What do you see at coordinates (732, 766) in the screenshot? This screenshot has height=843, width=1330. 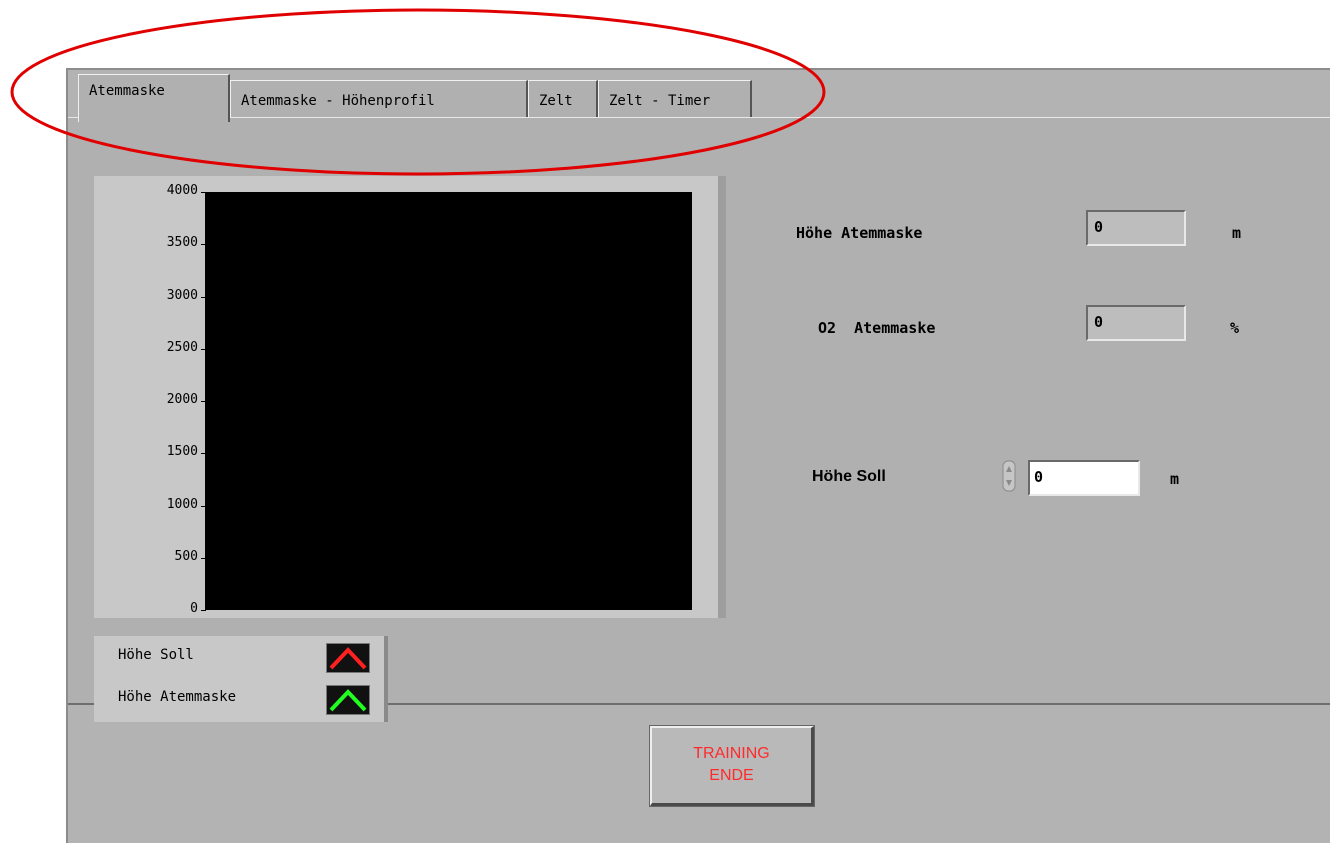 I see `training-ende-button: TRAINING ENDE` at bounding box center [732, 766].